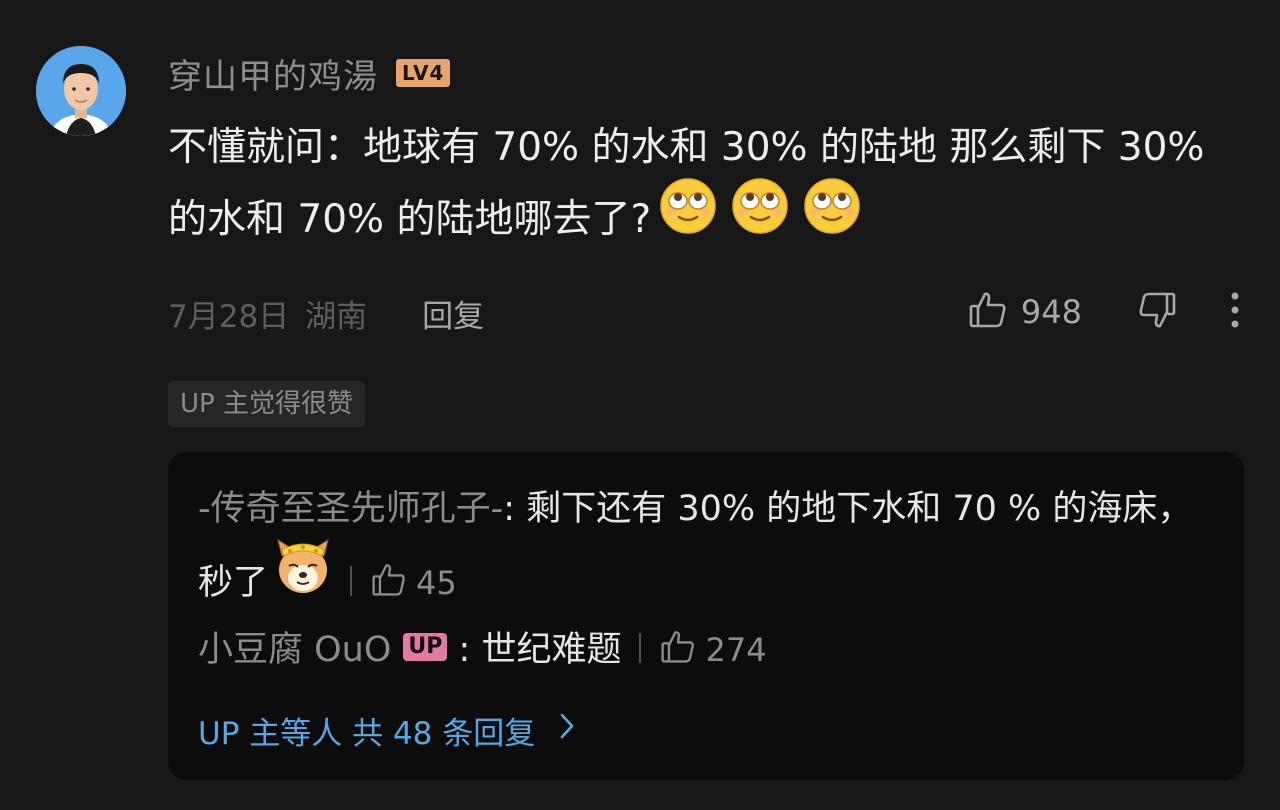 This screenshot has height=810, width=1280. I want to click on more-options-button, so click(1235, 312).